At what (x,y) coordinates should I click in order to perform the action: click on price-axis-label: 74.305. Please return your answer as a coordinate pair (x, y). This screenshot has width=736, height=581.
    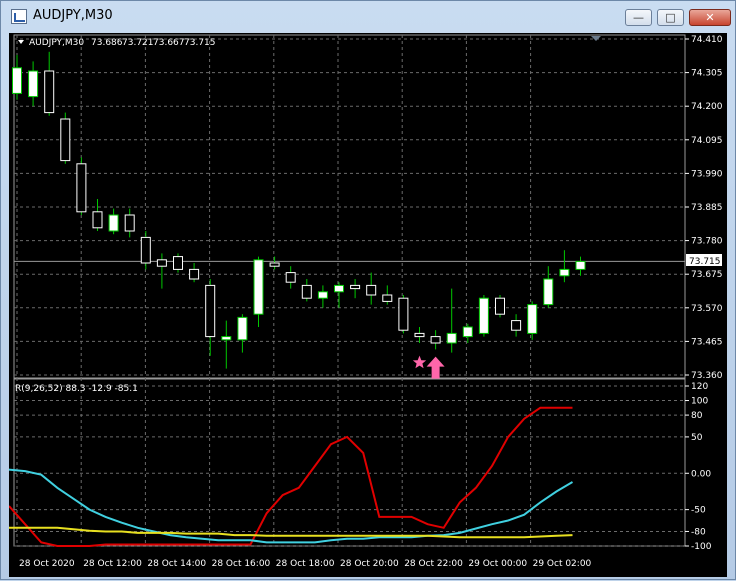
    Looking at the image, I should click on (707, 74).